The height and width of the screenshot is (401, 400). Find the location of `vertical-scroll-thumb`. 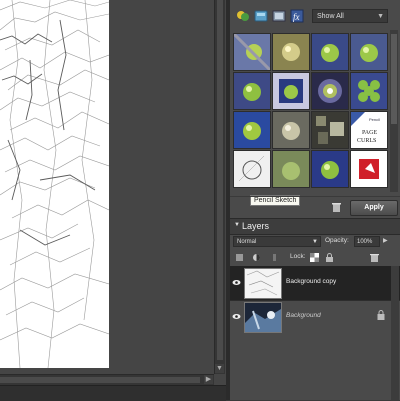

vertical-scroll-thumb is located at coordinates (220, 180).